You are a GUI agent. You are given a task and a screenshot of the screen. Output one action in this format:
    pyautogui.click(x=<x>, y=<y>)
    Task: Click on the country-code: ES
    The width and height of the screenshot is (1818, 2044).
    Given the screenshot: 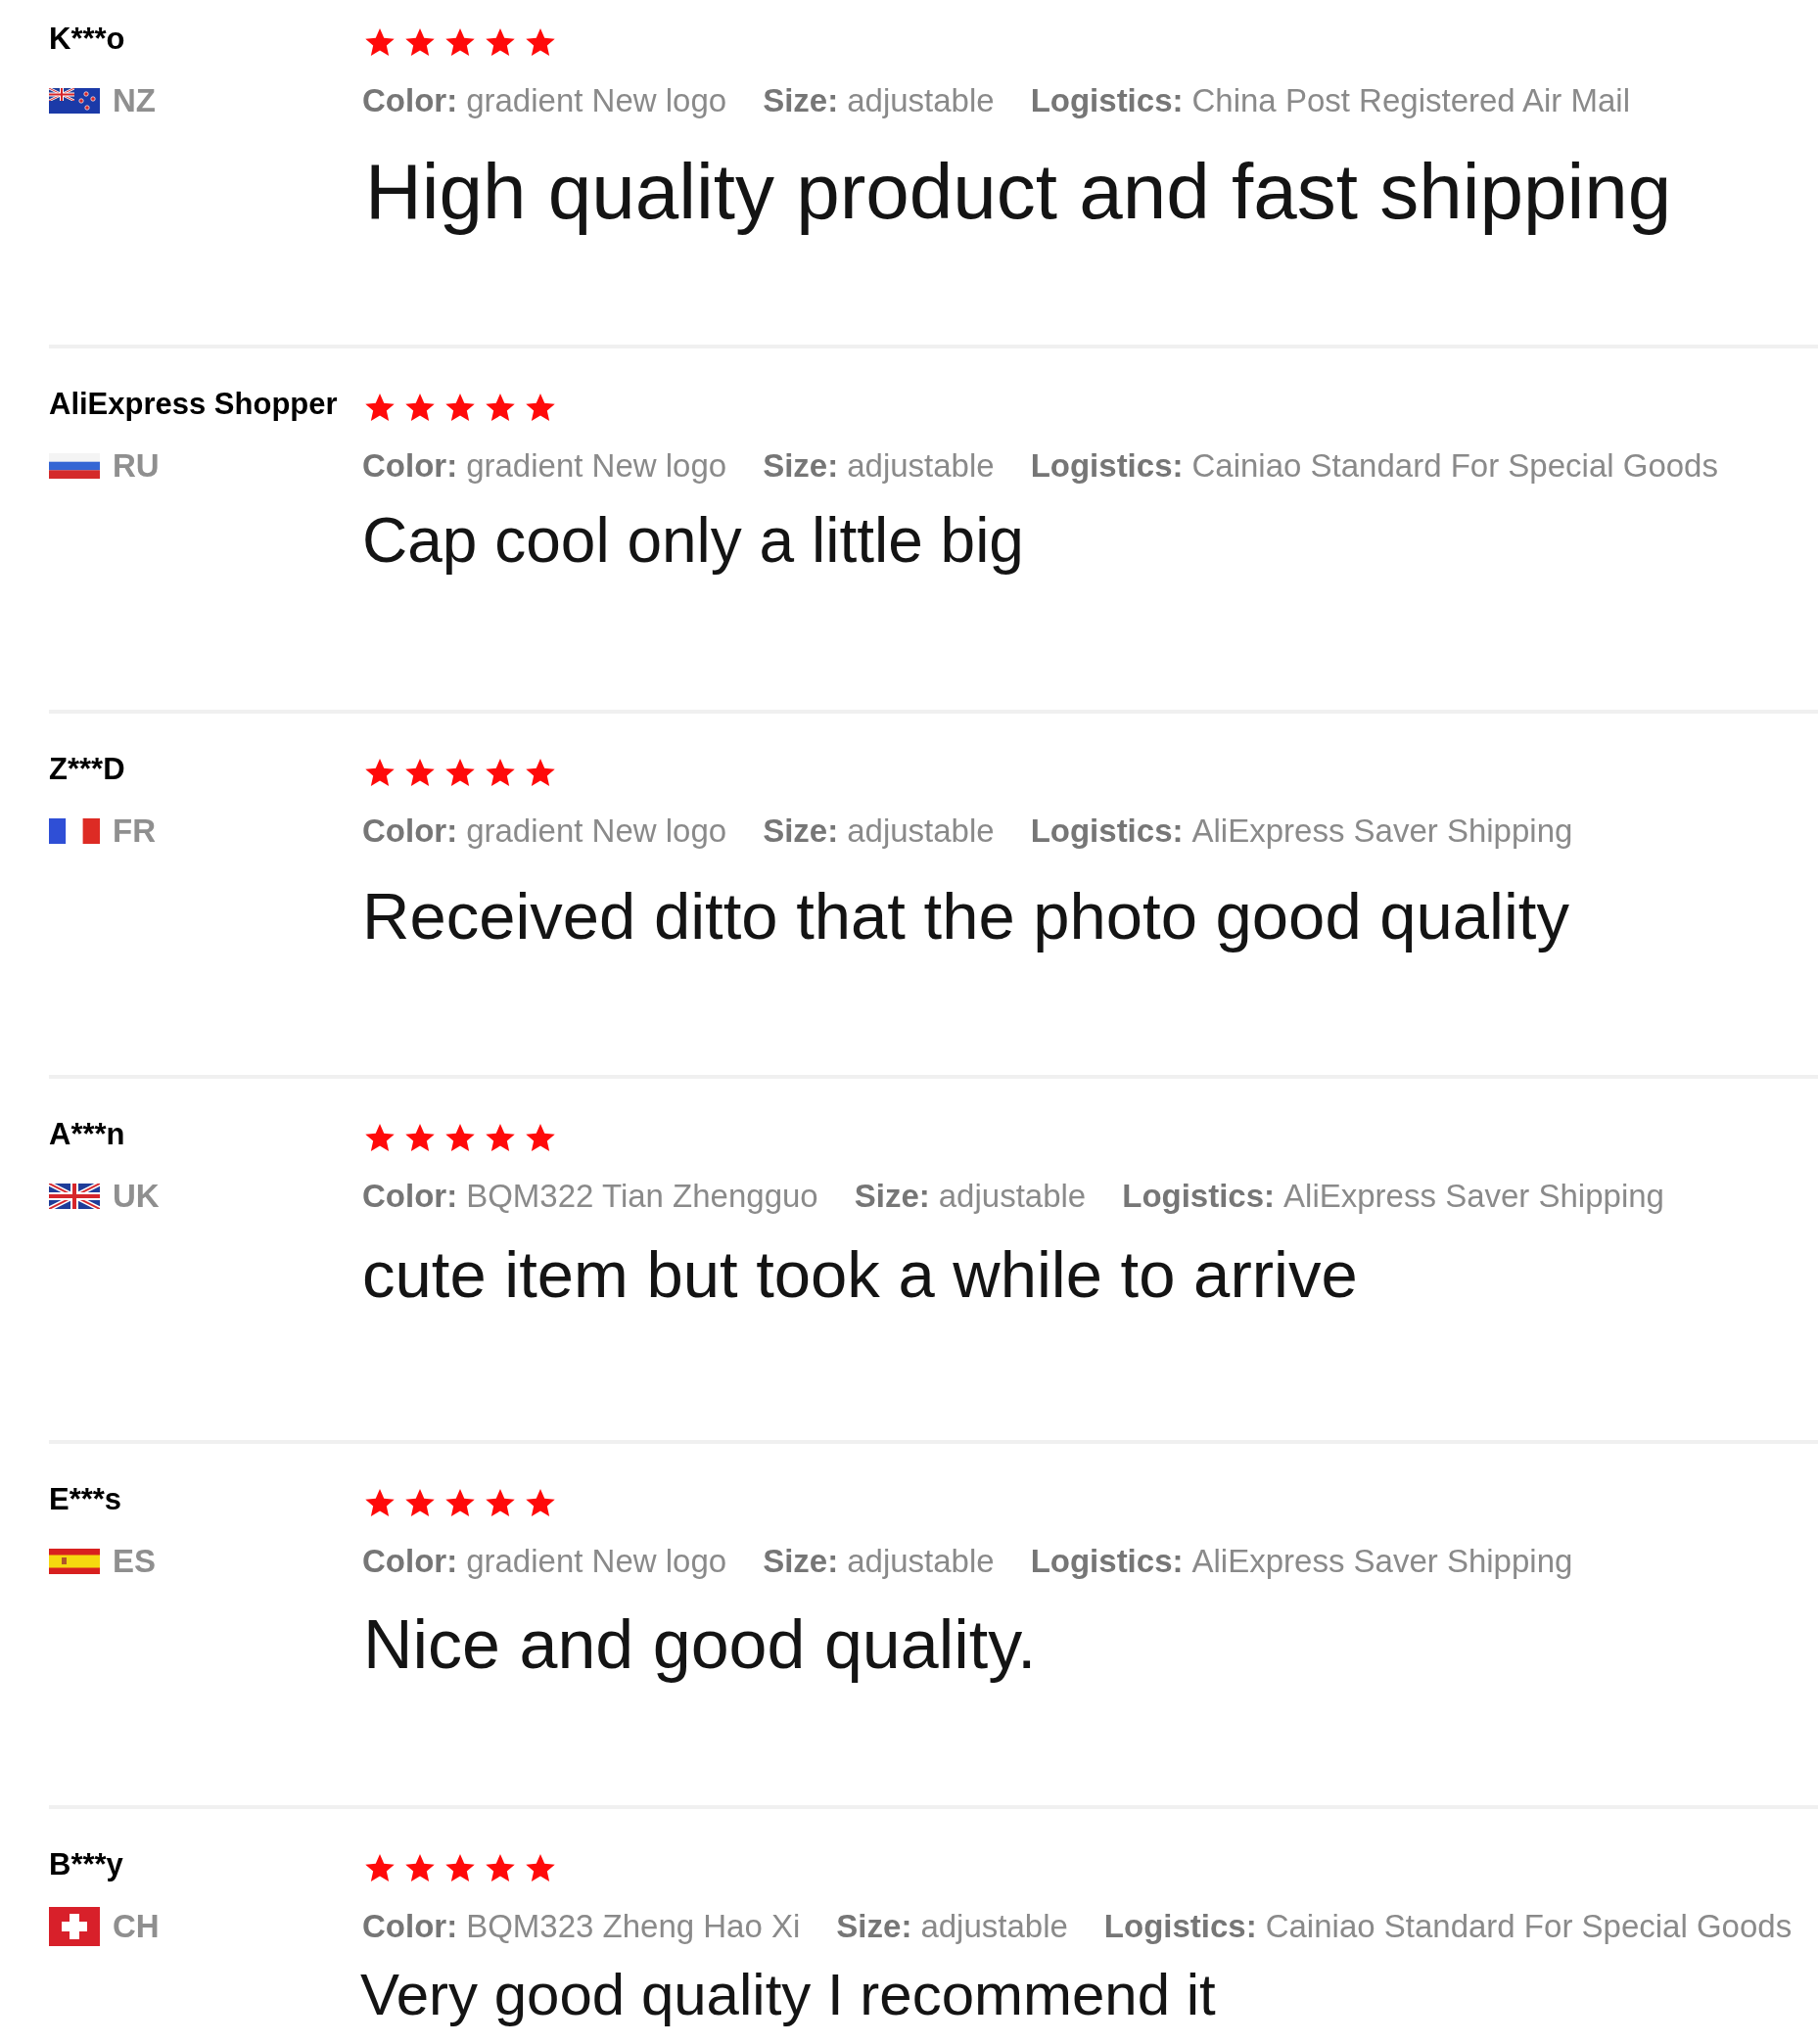 What is the action you would take?
    pyautogui.click(x=135, y=1562)
    